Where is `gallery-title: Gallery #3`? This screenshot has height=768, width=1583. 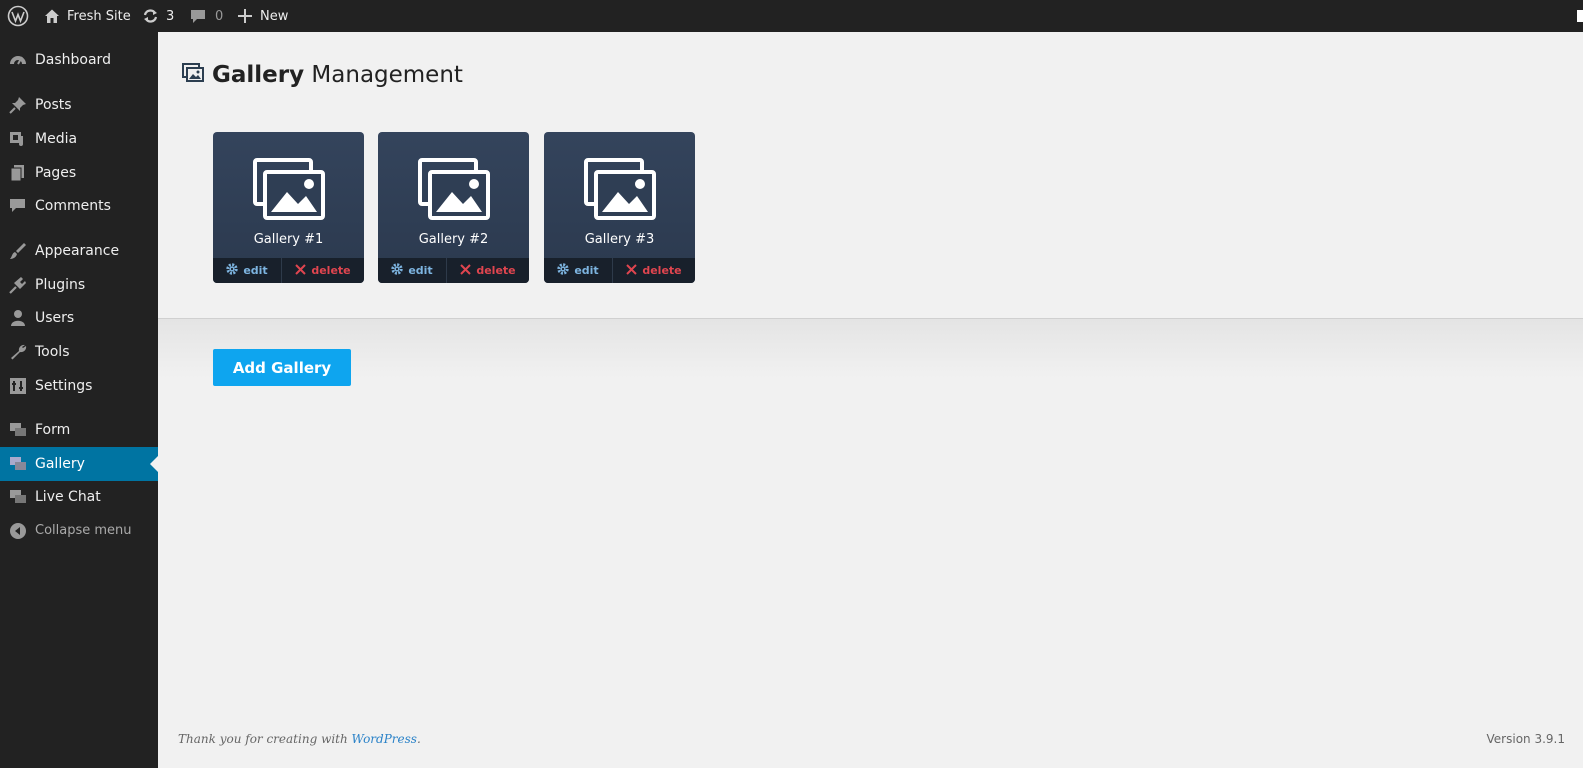 gallery-title: Gallery #3 is located at coordinates (619, 239).